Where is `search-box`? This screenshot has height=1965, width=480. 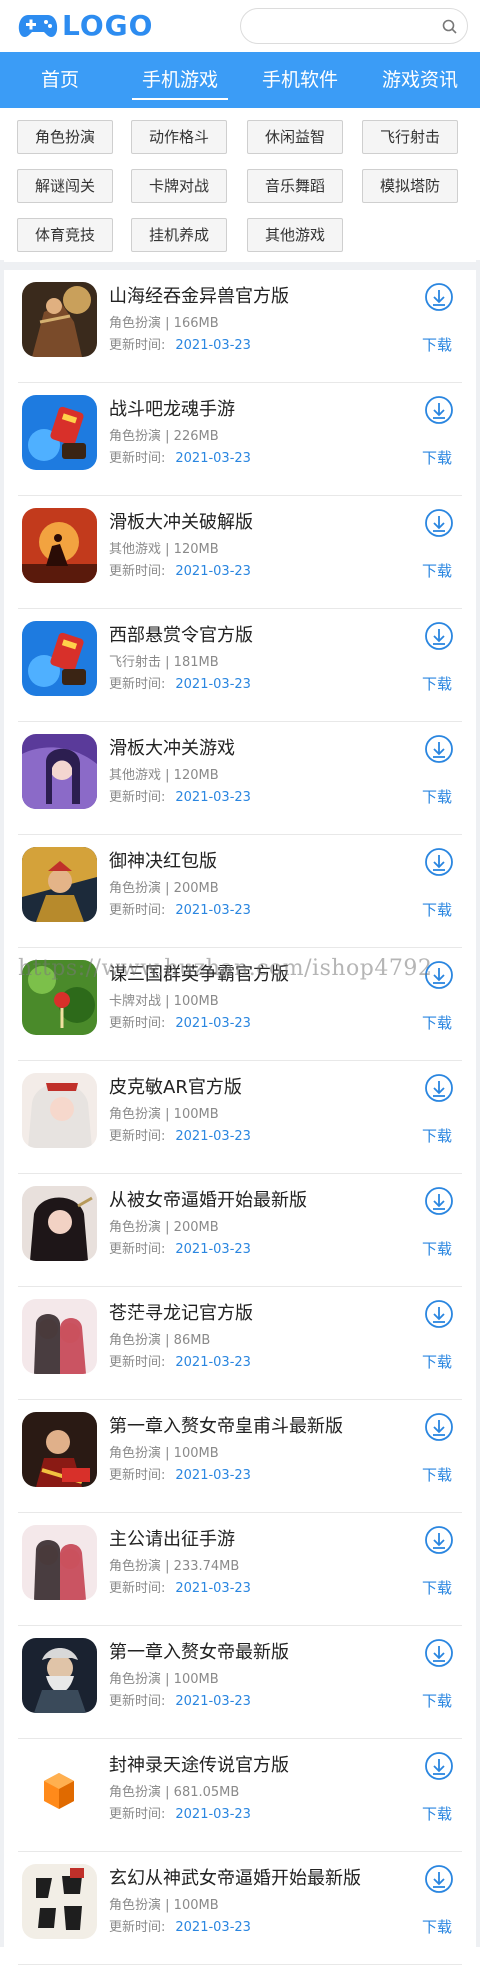 search-box is located at coordinates (354, 26).